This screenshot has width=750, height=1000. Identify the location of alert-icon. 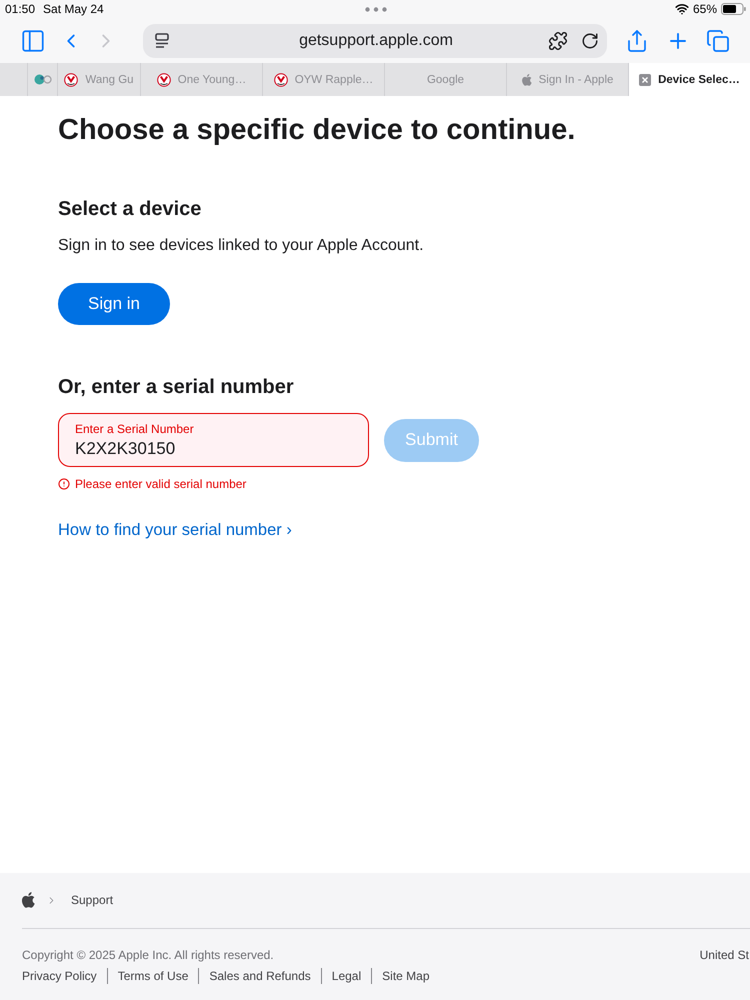
(64, 484).